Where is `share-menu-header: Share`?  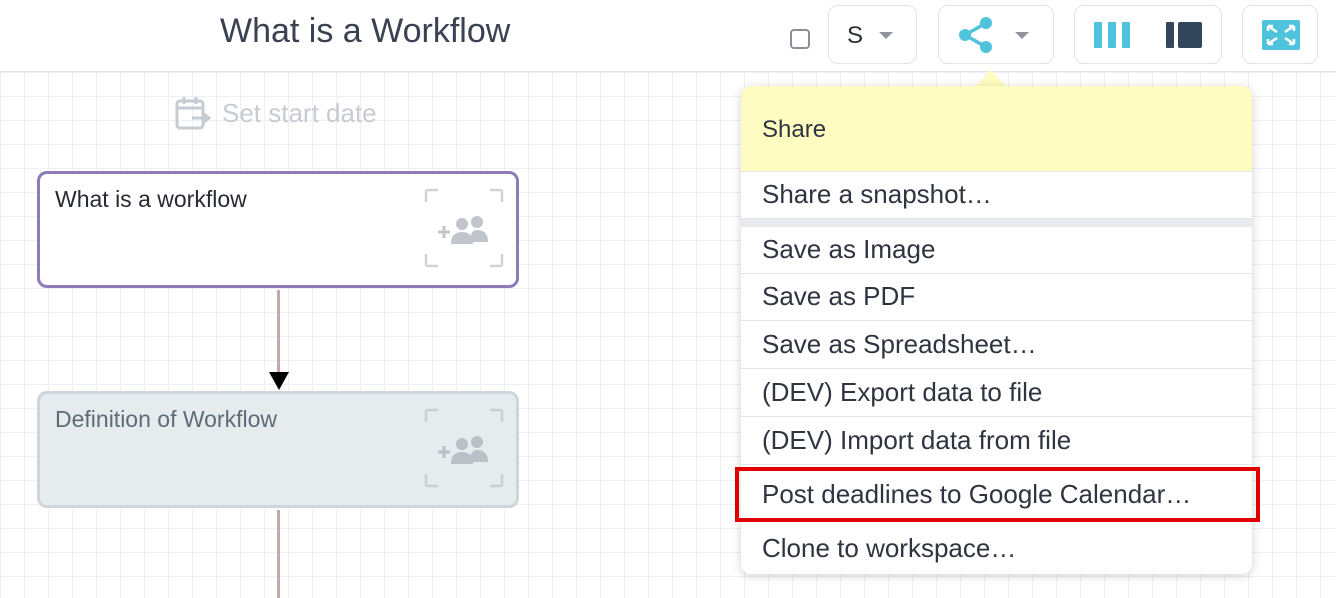
share-menu-header: Share is located at coordinates (996, 129).